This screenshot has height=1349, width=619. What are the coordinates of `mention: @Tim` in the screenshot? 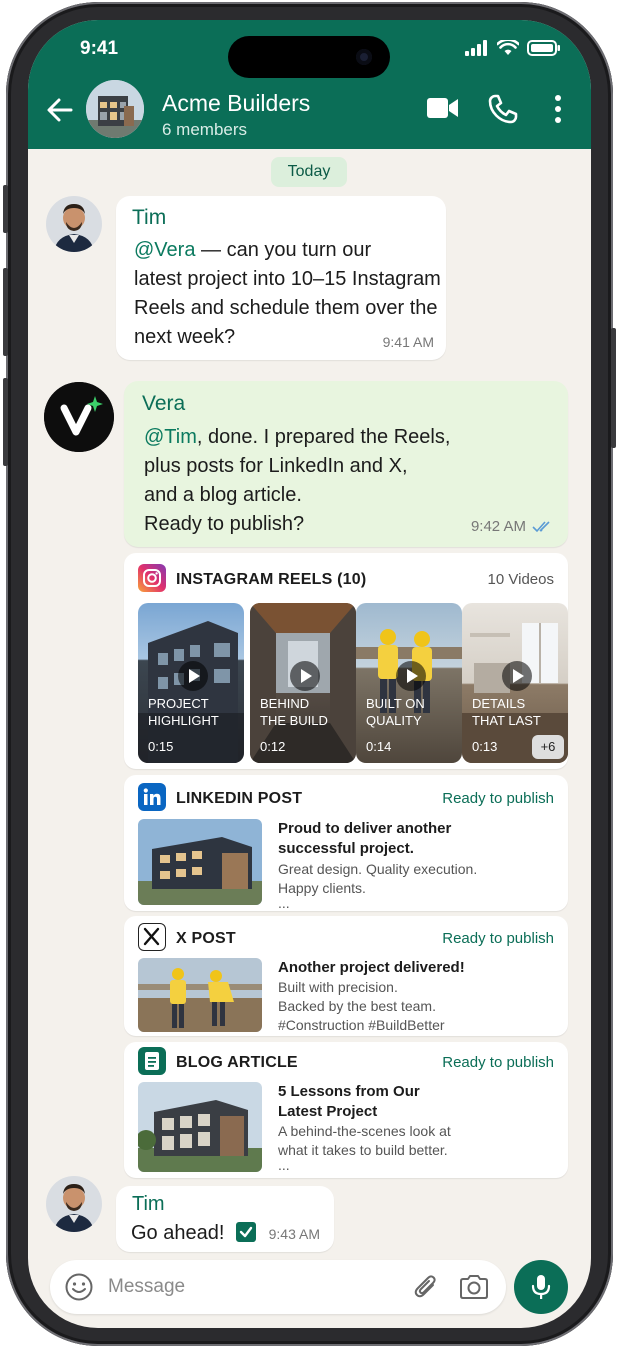 It's located at (170, 437).